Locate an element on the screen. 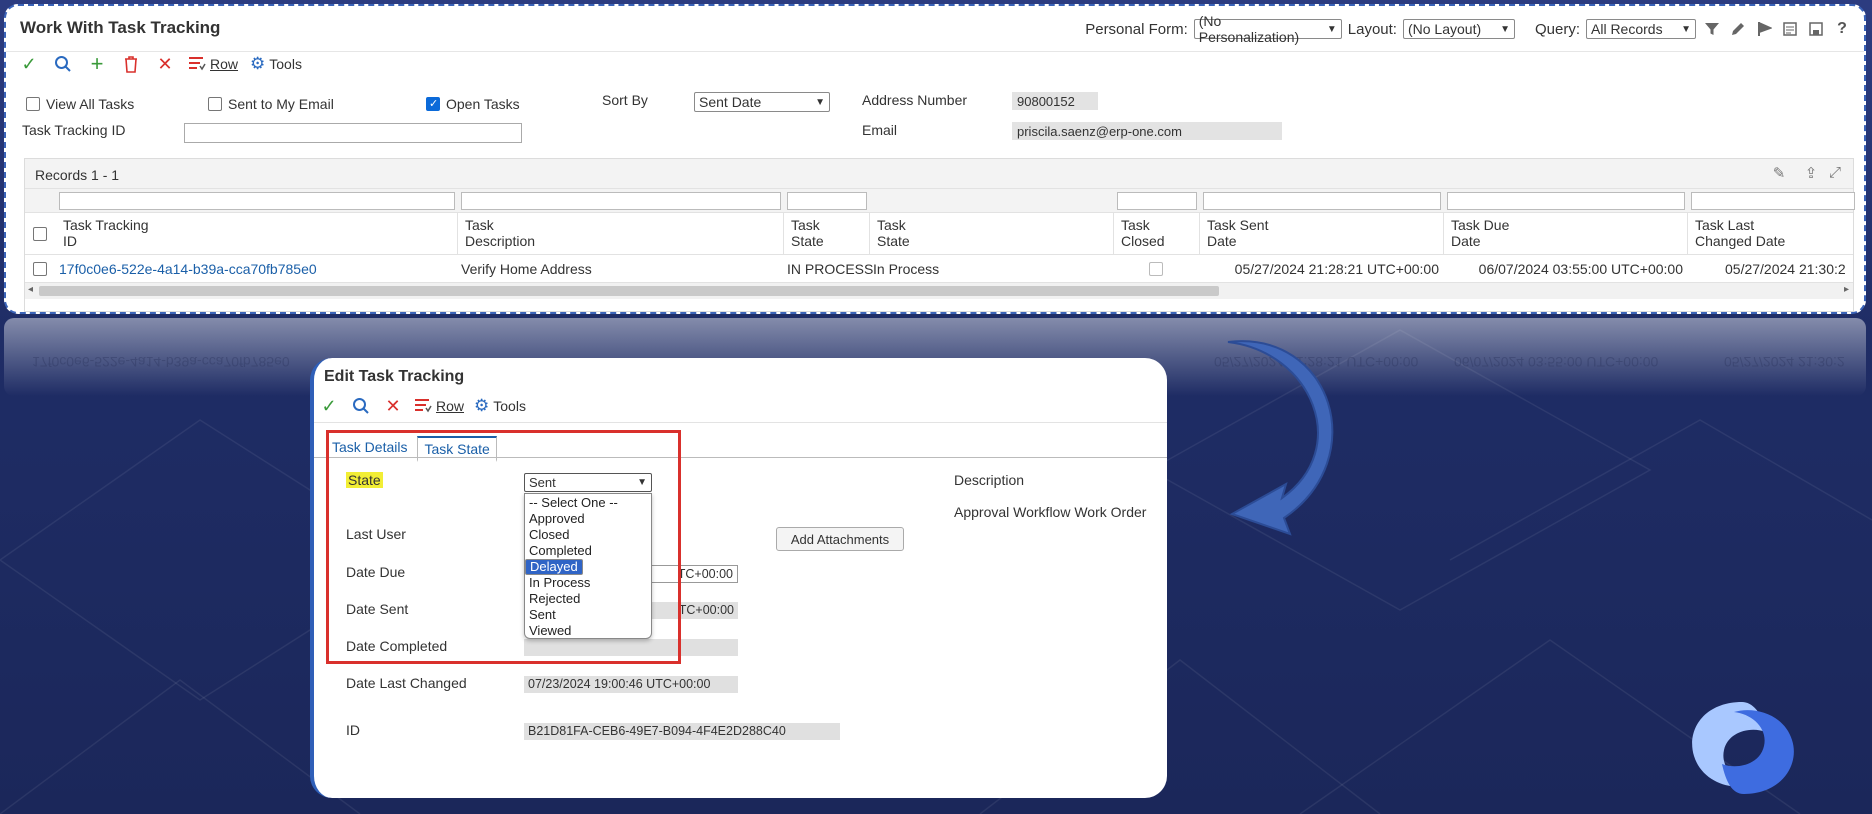 The image size is (1872, 814). edit-pencil-icon is located at coordinates (1738, 29).